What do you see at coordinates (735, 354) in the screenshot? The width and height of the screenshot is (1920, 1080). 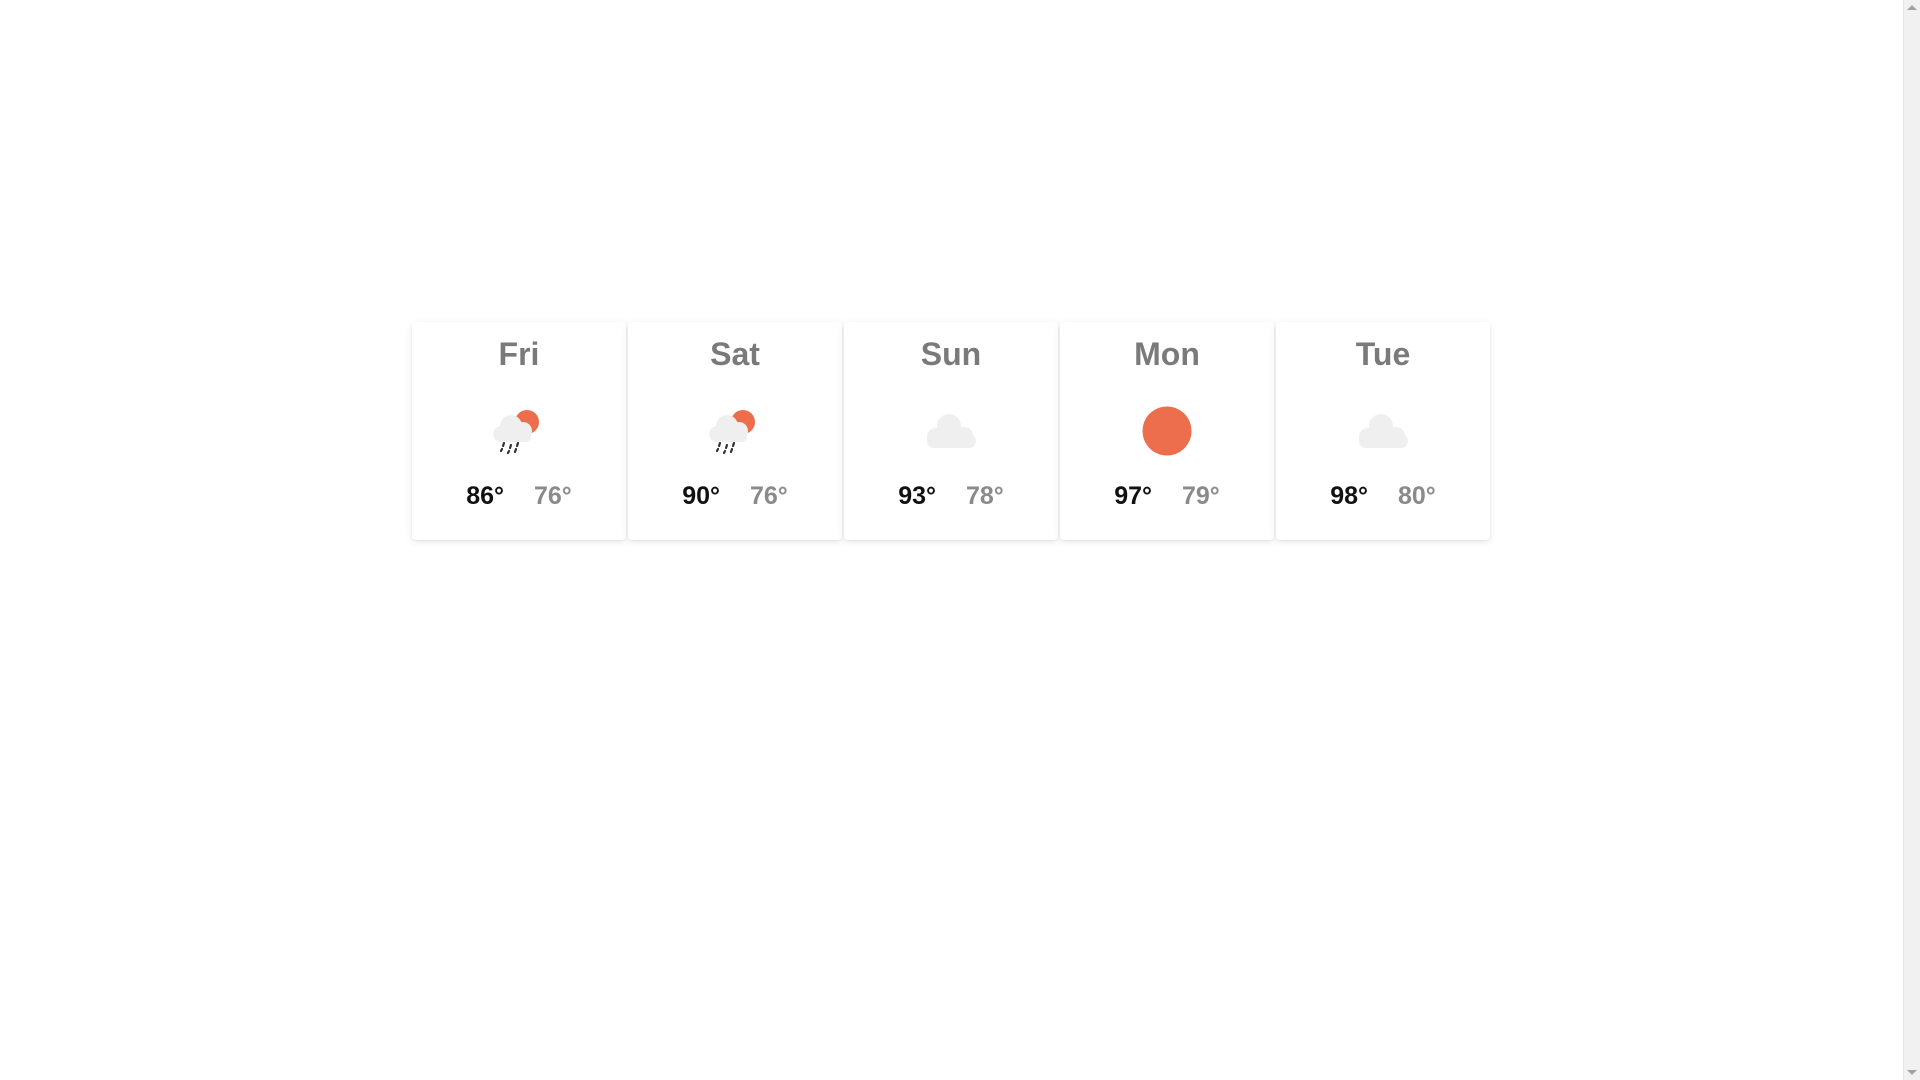 I see `day-name: Sat` at bounding box center [735, 354].